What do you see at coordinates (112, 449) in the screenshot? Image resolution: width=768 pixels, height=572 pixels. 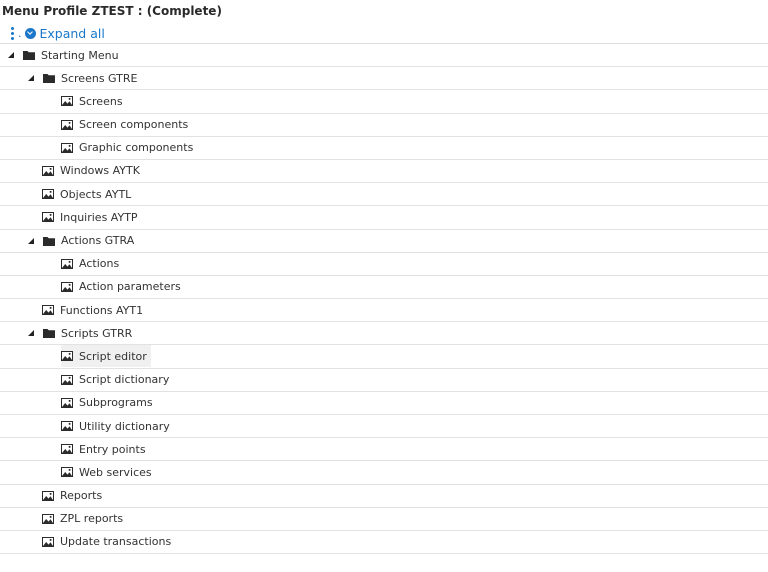 I see `tree-node-label: Entry points` at bounding box center [112, 449].